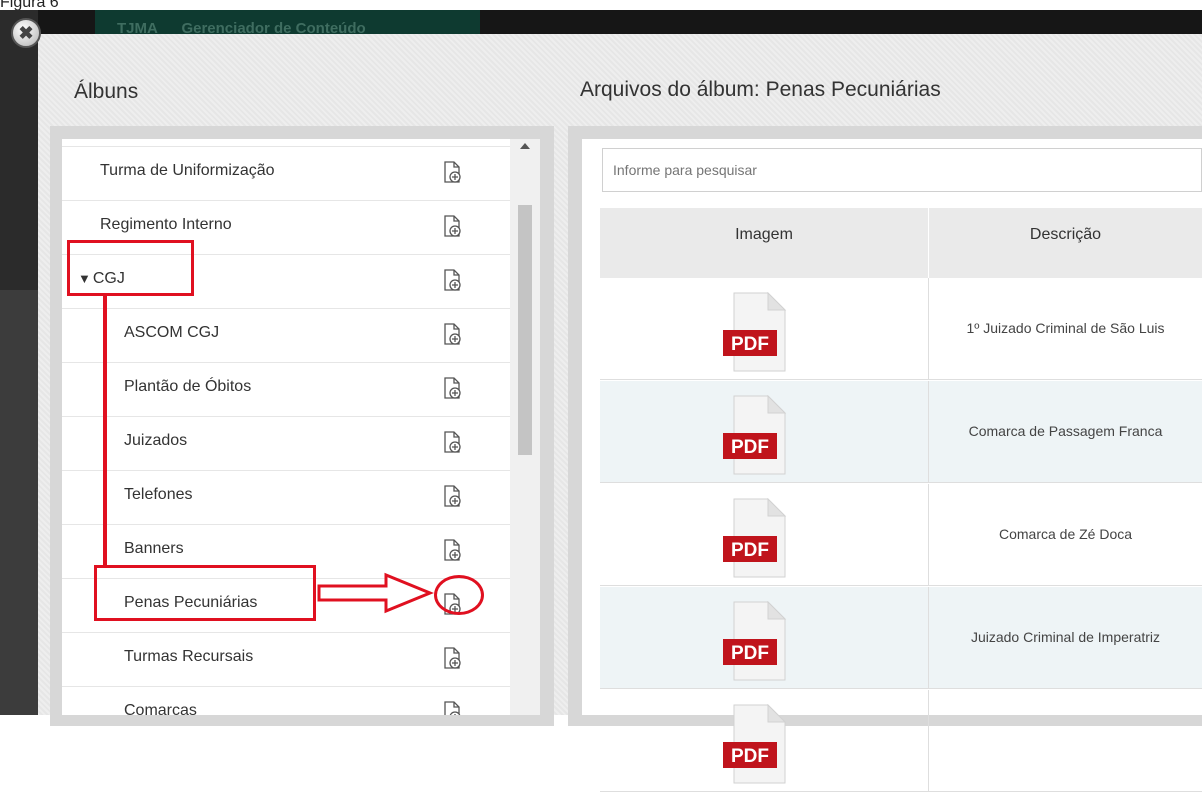  I want to click on album-item-text: Banners, so click(154, 548).